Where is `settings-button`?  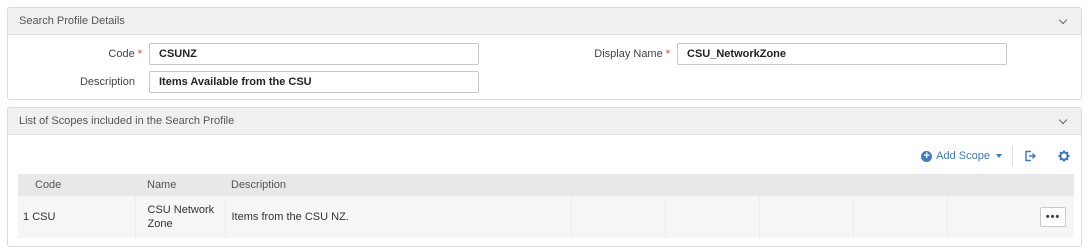 settings-button is located at coordinates (1064, 156).